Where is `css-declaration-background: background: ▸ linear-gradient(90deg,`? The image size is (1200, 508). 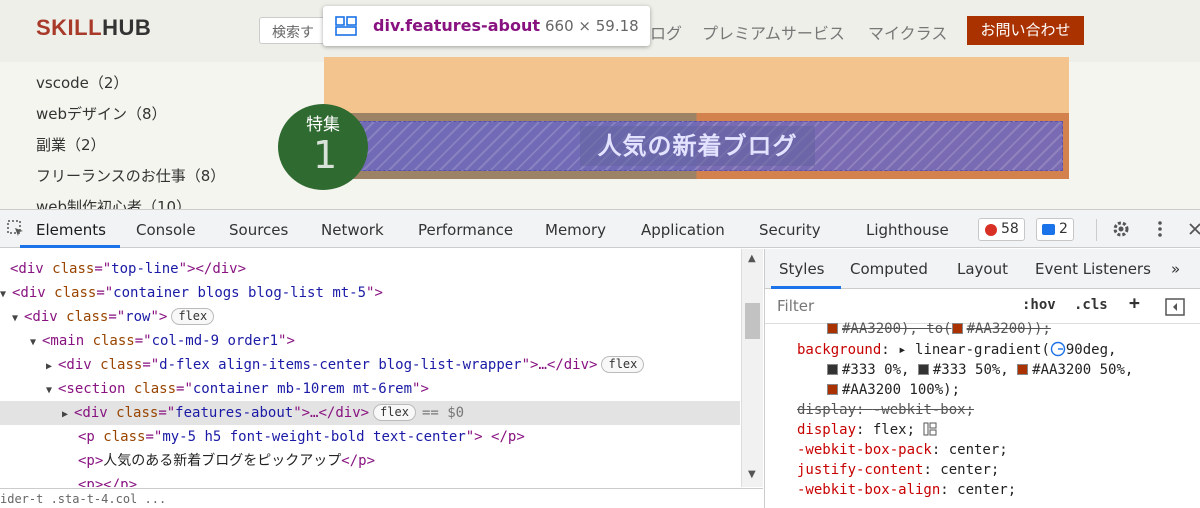 css-declaration-background: background: ▸ linear-gradient(90deg, is located at coordinates (956, 350).